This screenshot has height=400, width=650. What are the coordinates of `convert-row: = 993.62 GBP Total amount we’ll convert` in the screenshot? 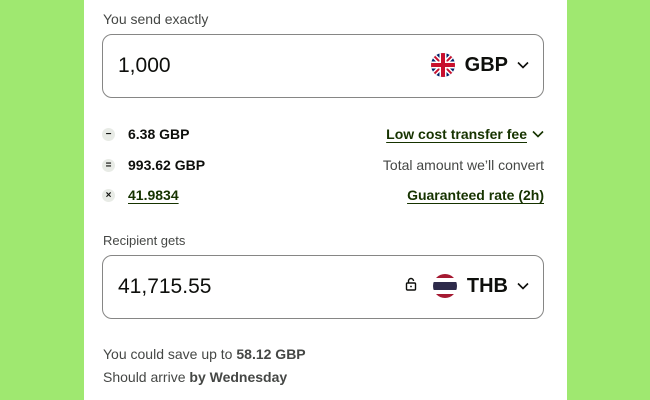 It's located at (323, 166).